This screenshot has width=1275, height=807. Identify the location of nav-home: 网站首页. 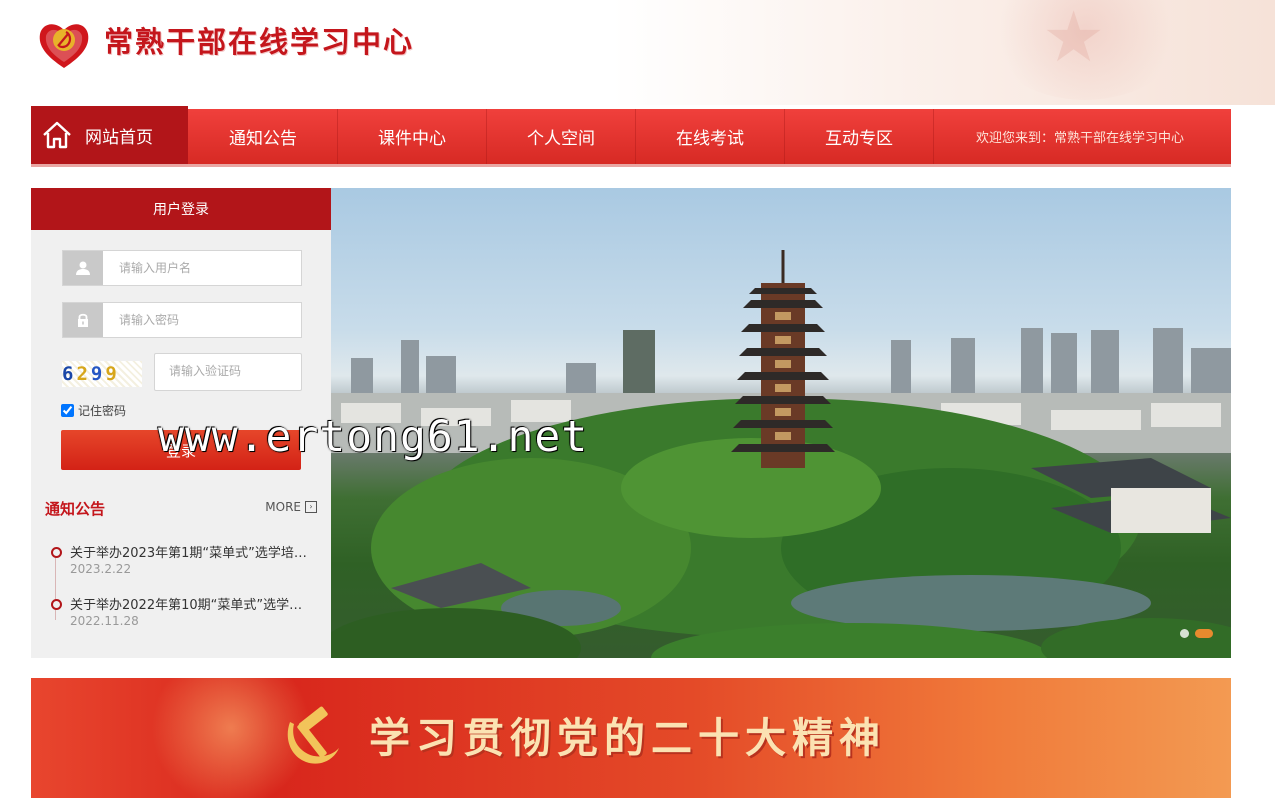
(109, 135).